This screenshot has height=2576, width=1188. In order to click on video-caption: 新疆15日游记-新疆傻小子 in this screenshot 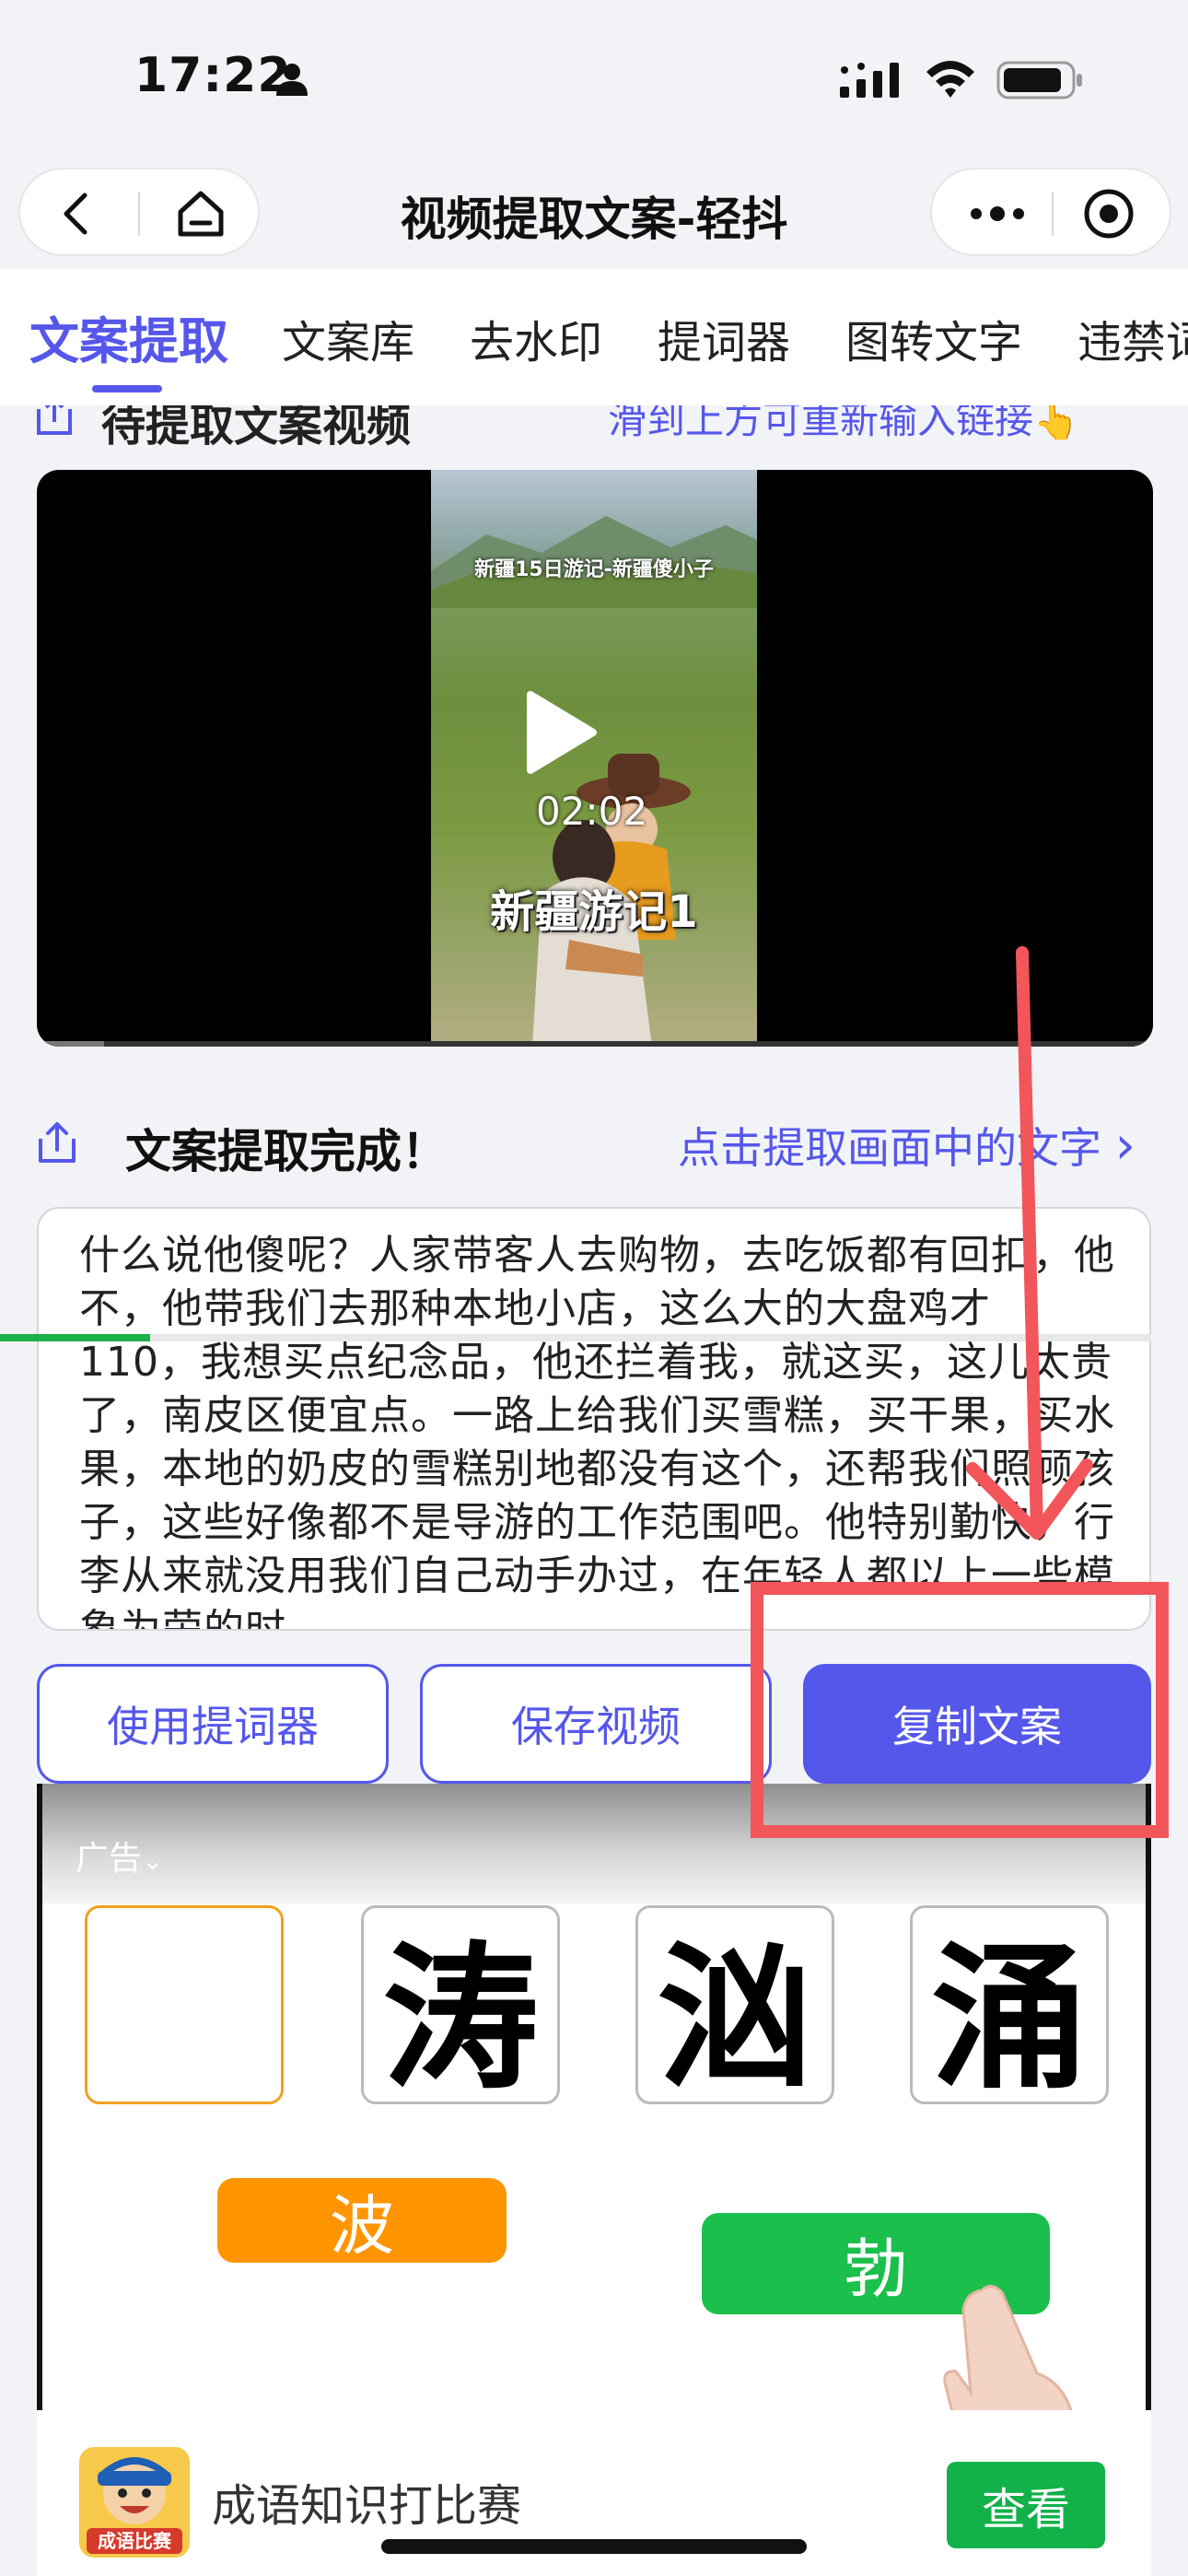, I will do `click(594, 569)`.